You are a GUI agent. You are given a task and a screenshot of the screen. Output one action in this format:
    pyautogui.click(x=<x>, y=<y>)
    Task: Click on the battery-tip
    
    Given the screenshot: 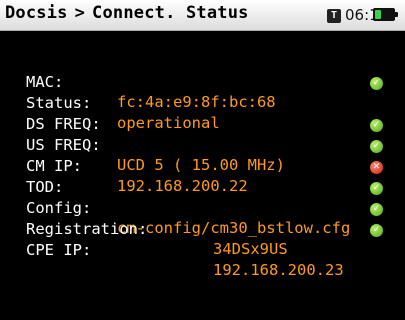 What is the action you would take?
    pyautogui.click(x=396, y=14)
    